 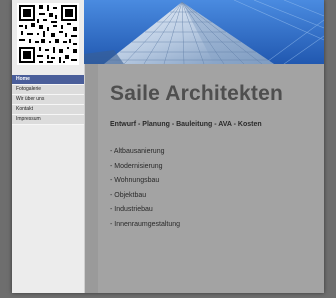 What do you see at coordinates (48, 80) in the screenshot?
I see `nav-item-home: Home` at bounding box center [48, 80].